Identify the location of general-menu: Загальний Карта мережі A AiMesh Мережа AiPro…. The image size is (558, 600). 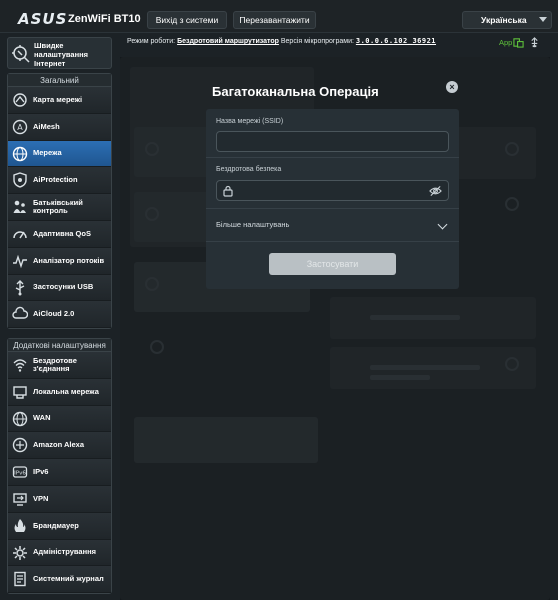
(59, 201).